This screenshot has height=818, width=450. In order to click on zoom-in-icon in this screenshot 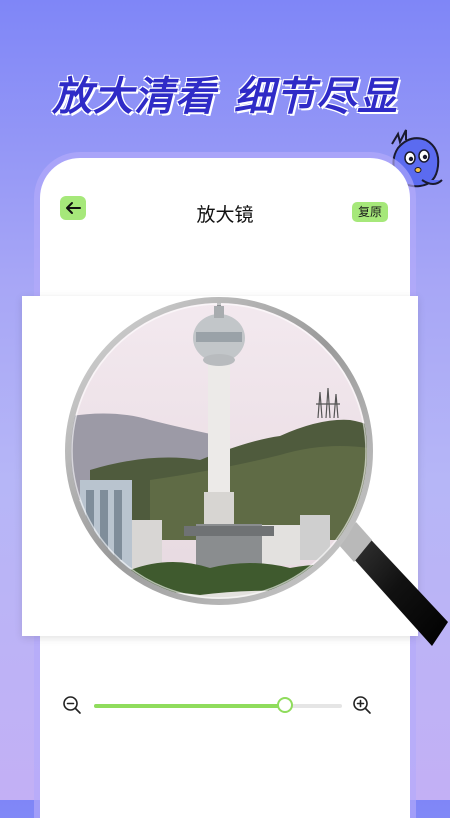, I will do `click(362, 705)`.